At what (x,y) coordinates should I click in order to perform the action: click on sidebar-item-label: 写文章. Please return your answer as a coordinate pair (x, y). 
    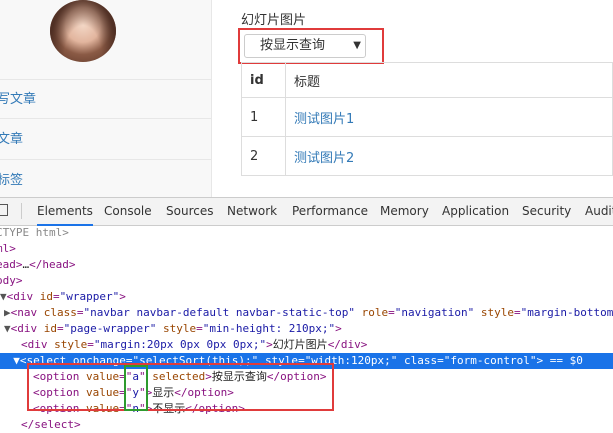
    Looking at the image, I should click on (18, 99).